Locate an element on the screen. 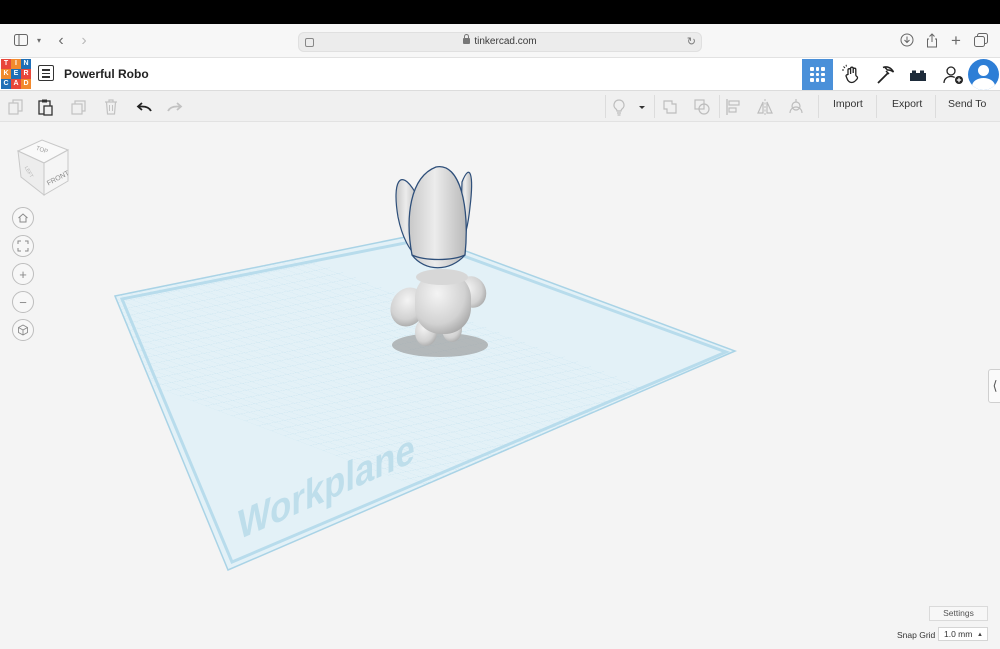 Image resolution: width=1000 pixels, height=649 pixels. home-icon is located at coordinates (23, 218).